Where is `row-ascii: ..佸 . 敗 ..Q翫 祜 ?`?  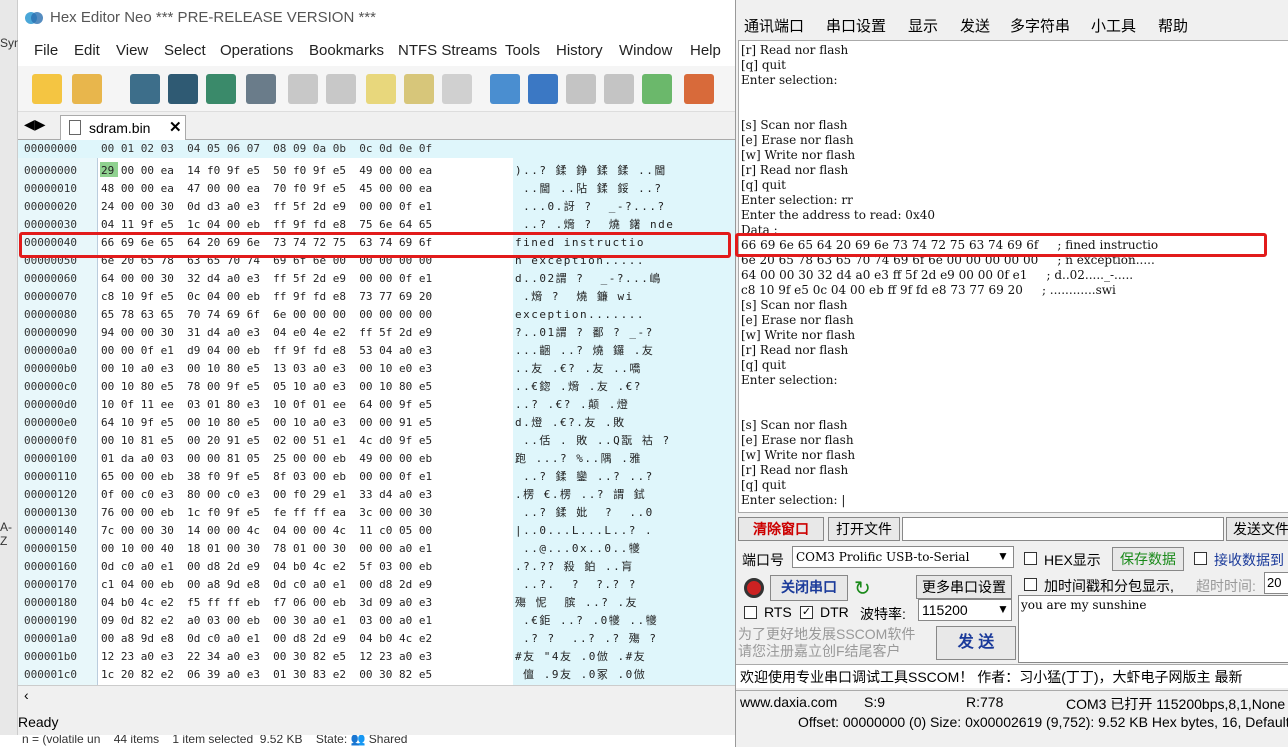
row-ascii: ..佸 . 敗 ..Q翫 祜 ? is located at coordinates (593, 441).